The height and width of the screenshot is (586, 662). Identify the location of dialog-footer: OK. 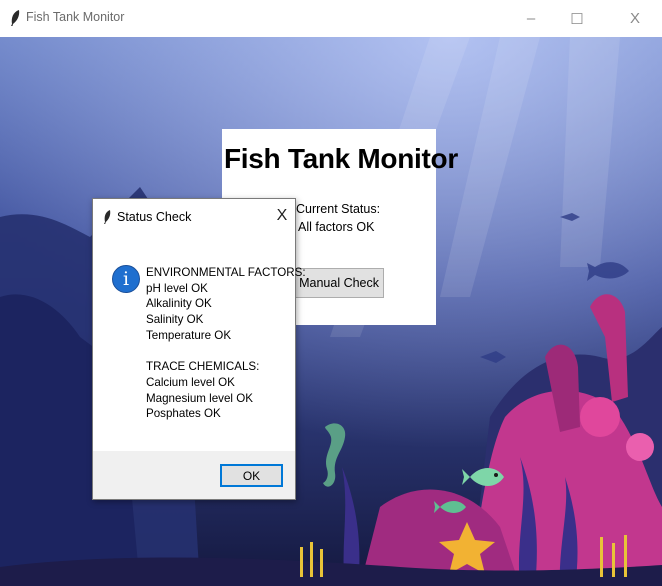
(194, 475).